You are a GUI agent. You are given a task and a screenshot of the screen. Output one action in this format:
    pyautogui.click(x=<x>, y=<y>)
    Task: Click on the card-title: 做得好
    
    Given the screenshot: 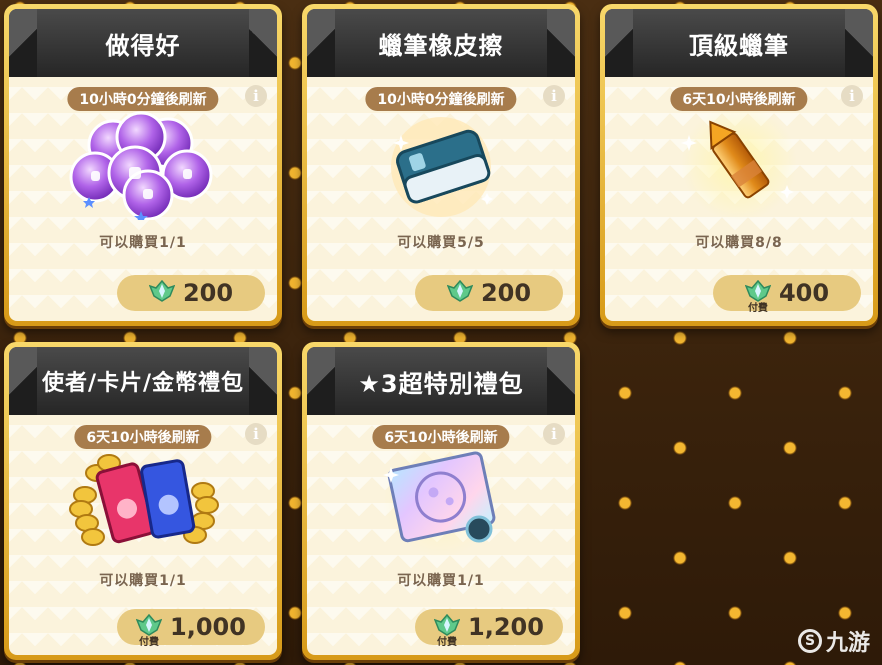 What is the action you would take?
    pyautogui.click(x=143, y=43)
    